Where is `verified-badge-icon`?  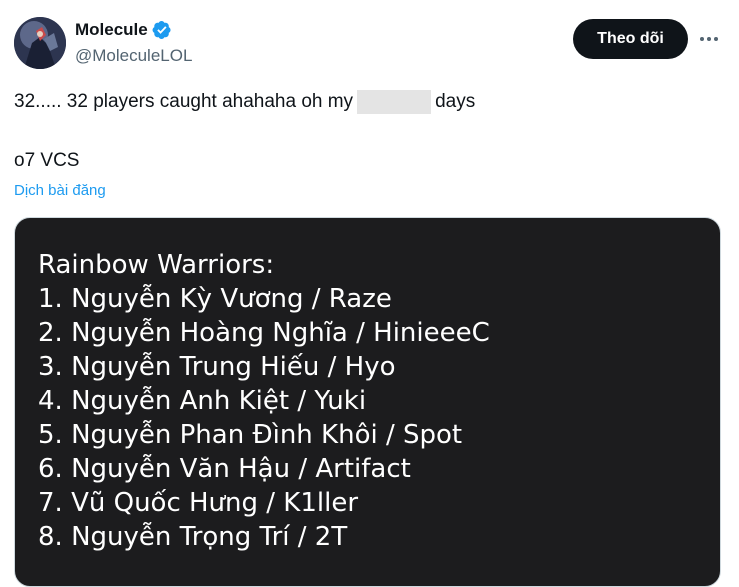
verified-badge-icon is located at coordinates (161, 30).